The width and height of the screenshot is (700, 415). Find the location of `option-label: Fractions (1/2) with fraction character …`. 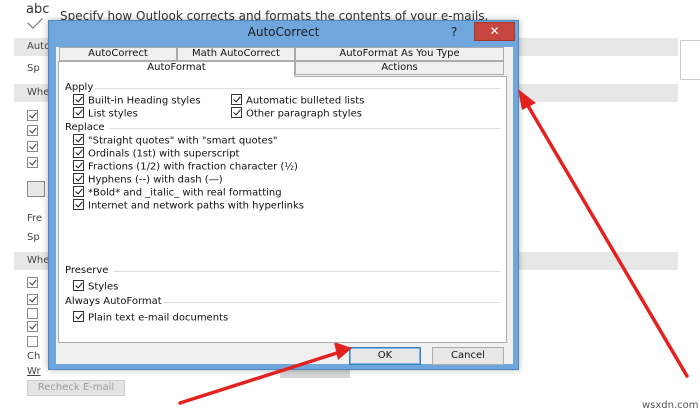

option-label: Fractions (1/2) with fraction character … is located at coordinates (193, 167).